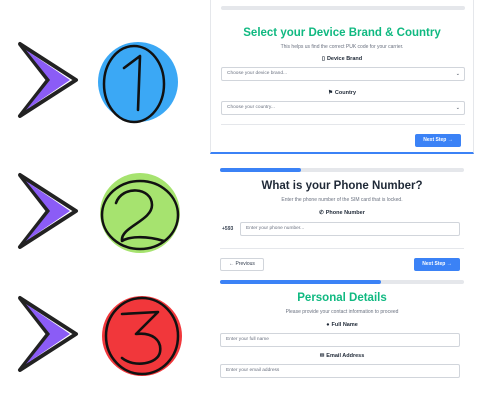 This screenshot has height=396, width=482. Describe the element at coordinates (100, 336) in the screenshot. I see `step-3-graphic` at that location.